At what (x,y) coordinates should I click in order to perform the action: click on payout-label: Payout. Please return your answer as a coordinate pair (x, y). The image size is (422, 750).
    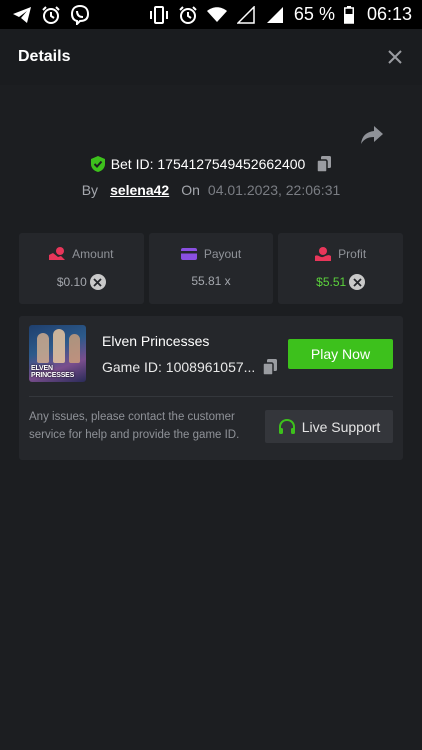
    Looking at the image, I should click on (222, 254).